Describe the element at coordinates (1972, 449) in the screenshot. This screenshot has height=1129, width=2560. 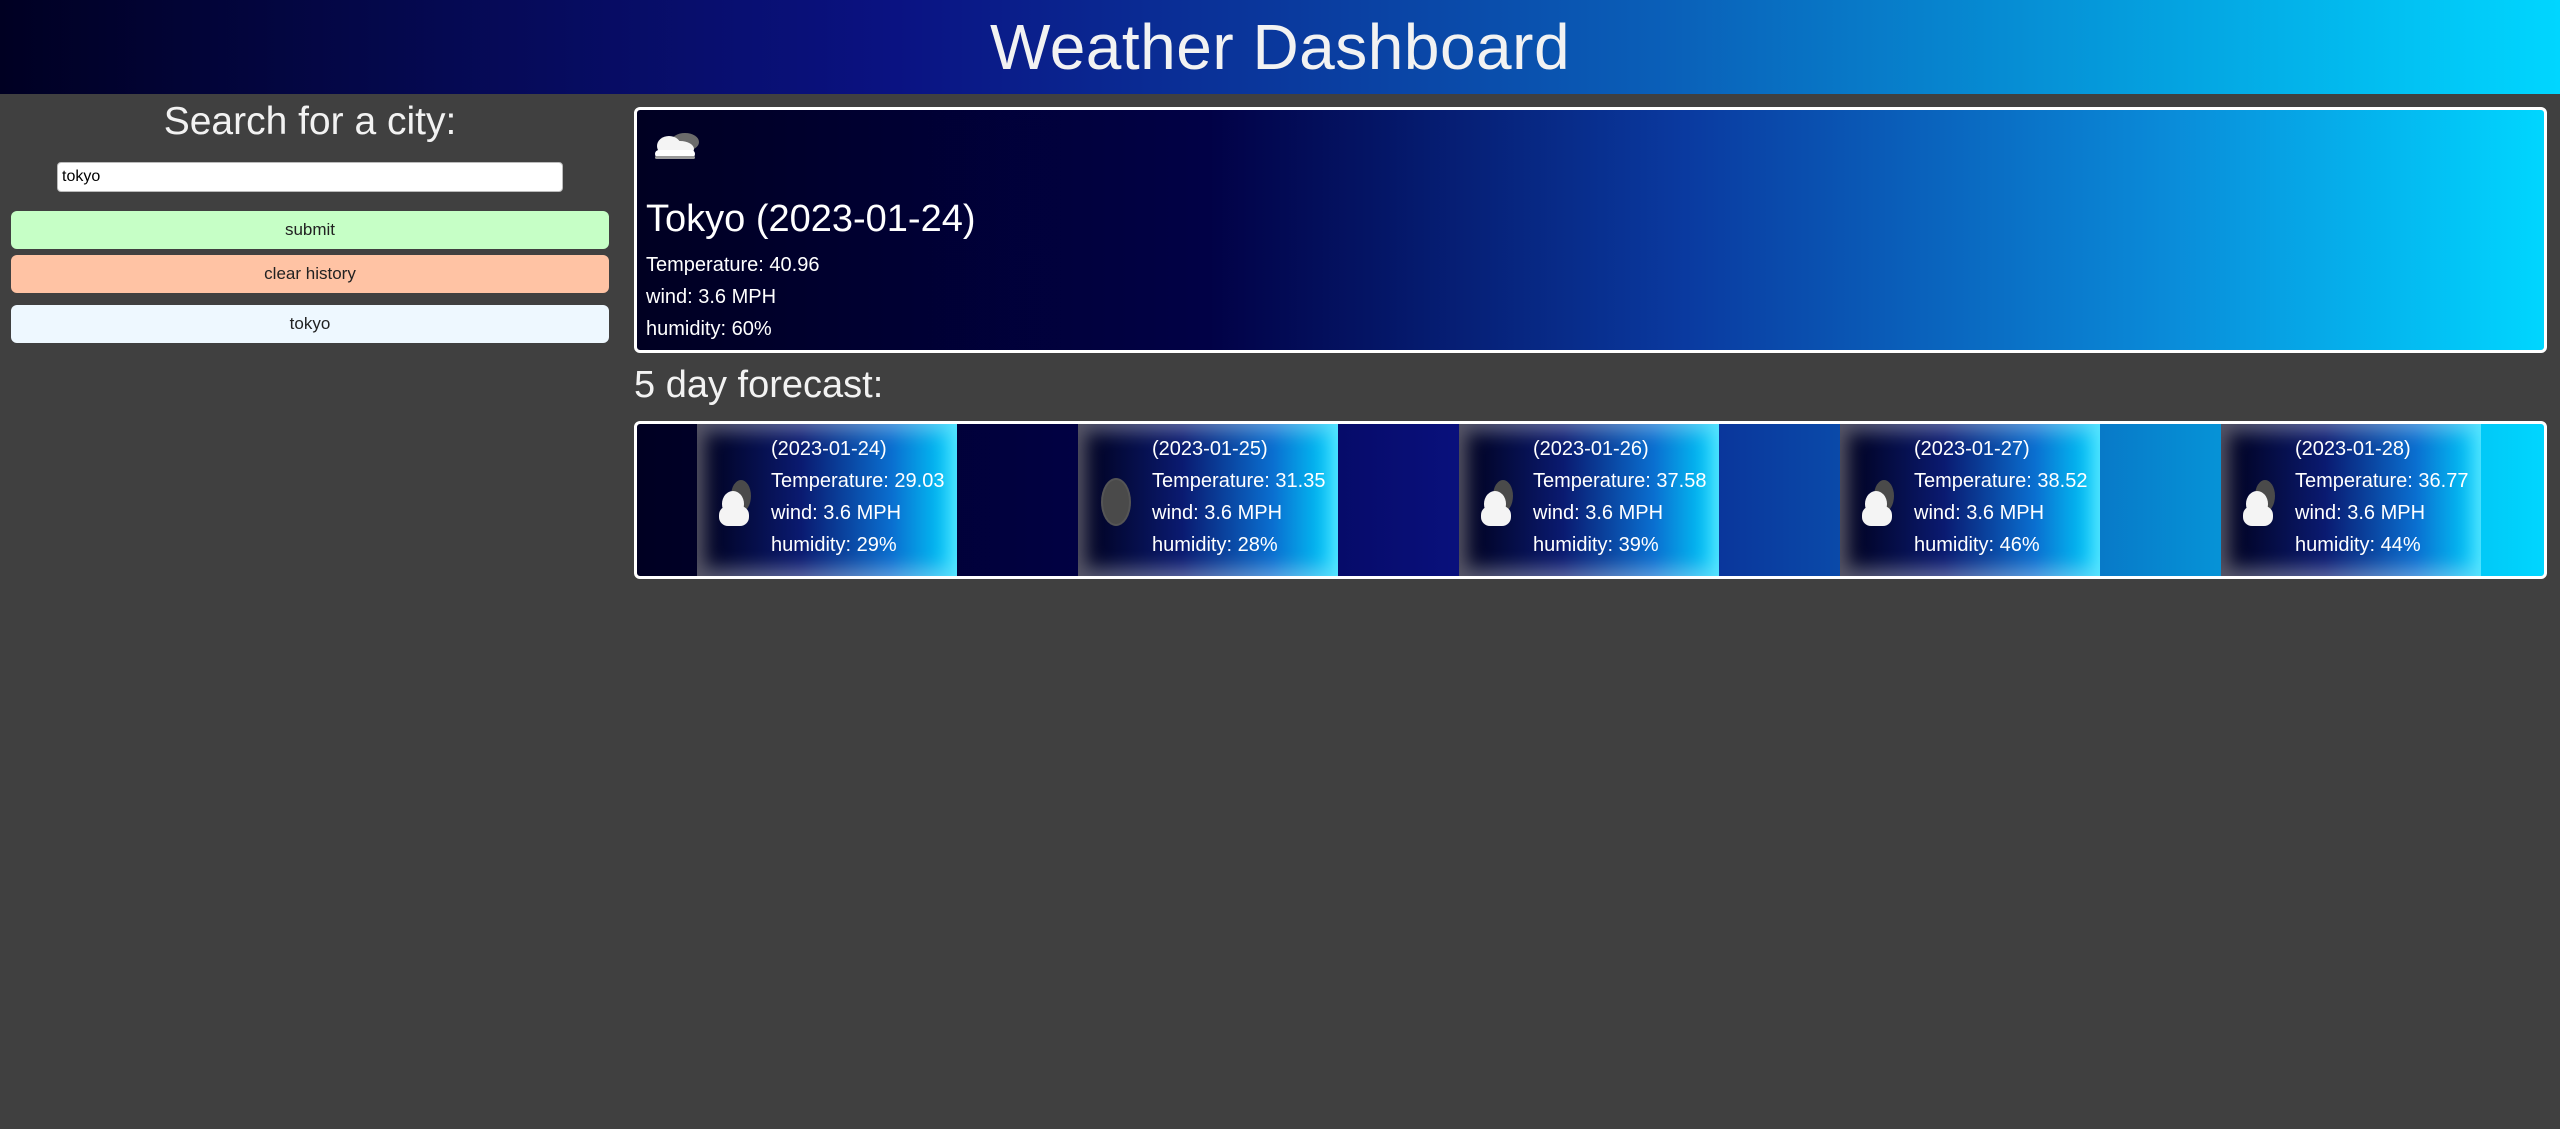
I see `forecast-date: (2023-01-27)` at that location.